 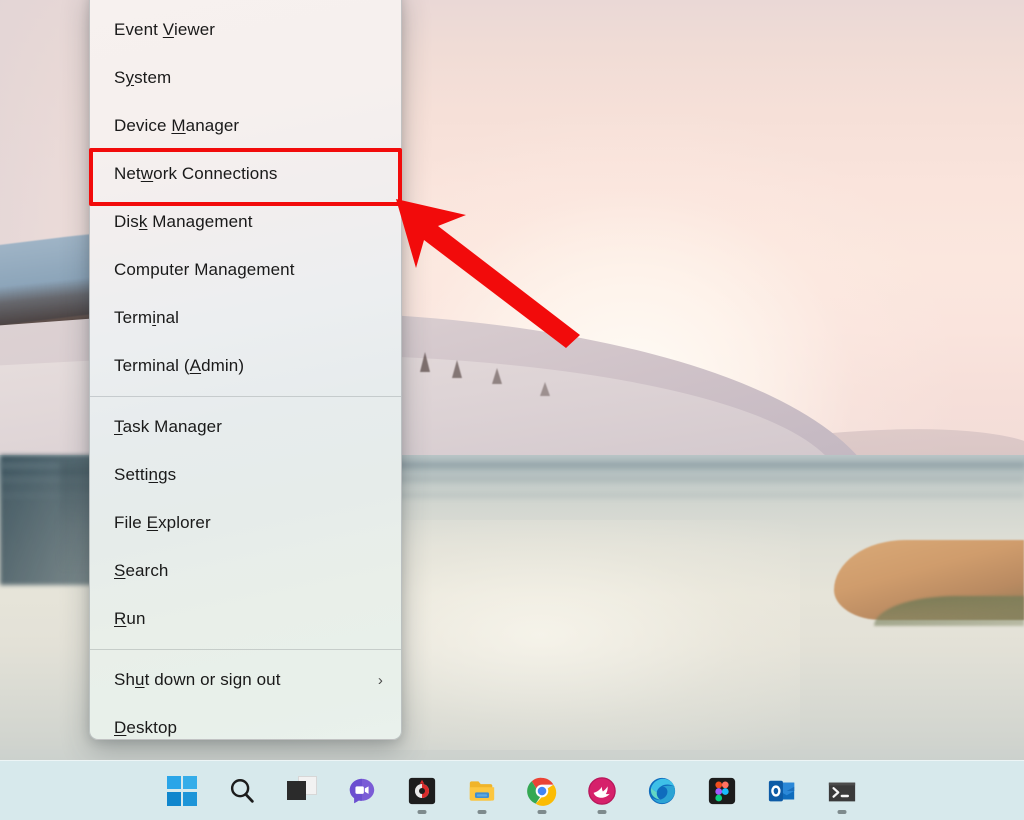 I want to click on menu-item-disk-management: Disk Management, so click(x=245, y=222).